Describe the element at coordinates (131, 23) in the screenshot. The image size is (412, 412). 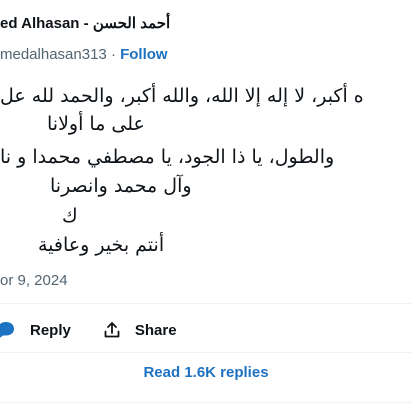
I see `author-display-name-arabic: أحمد الحسن` at that location.